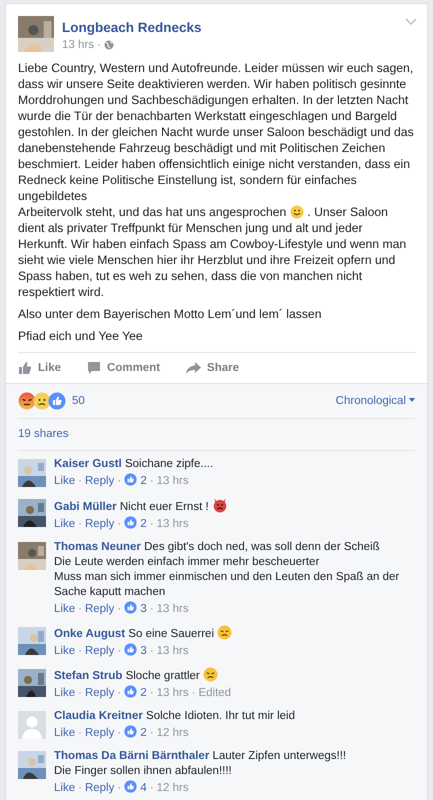 This screenshot has width=433, height=800. I want to click on angry-reaction-icon, so click(27, 401).